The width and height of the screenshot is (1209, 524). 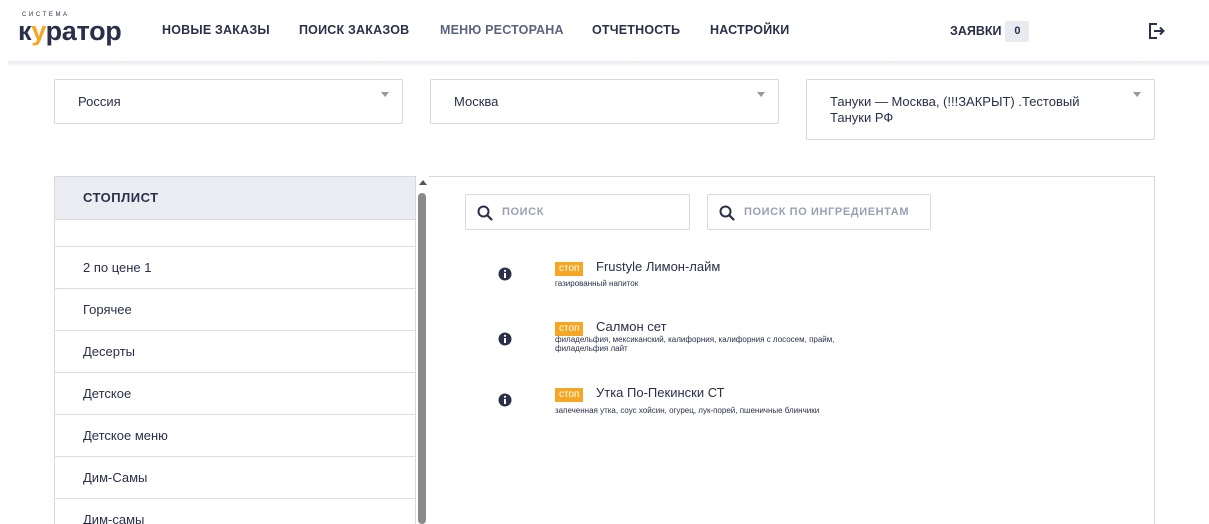 What do you see at coordinates (216, 30) in the screenshot?
I see `nav-new-orders: НОВЫЕ ЗАКАЗЫ` at bounding box center [216, 30].